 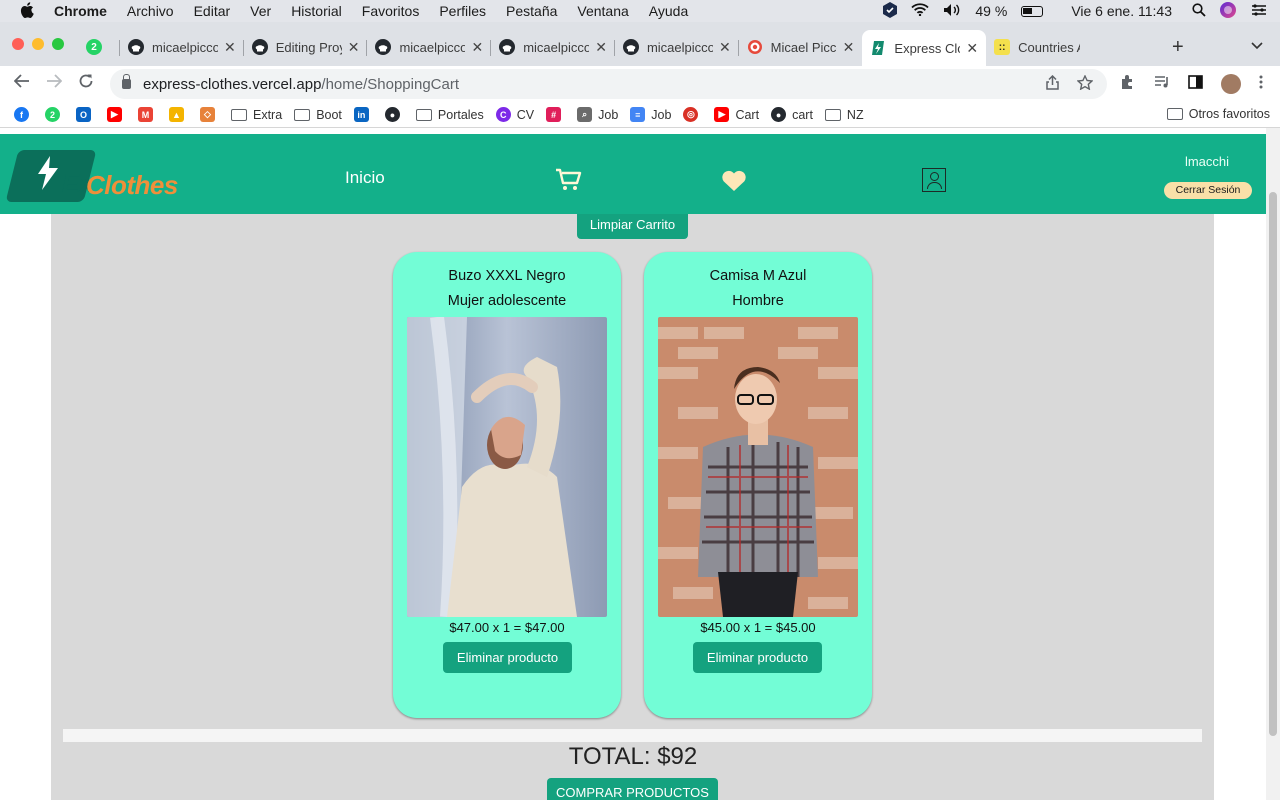 What do you see at coordinates (693, 114) in the screenshot?
I see `bookmark-item: ◎` at bounding box center [693, 114].